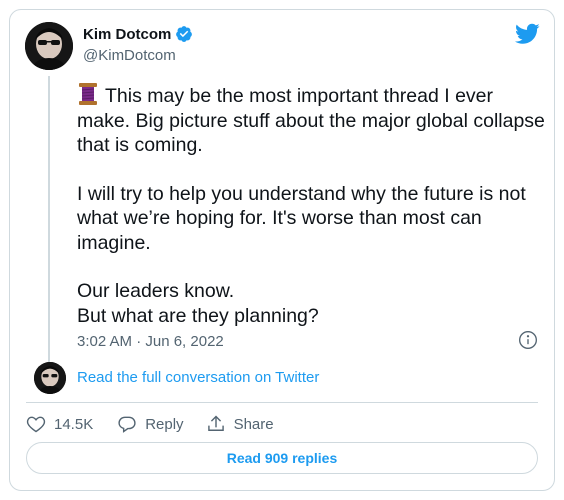 The width and height of the screenshot is (564, 500). I want to click on tweet-actions-bar: 14.5K Reply Share, so click(150, 424).